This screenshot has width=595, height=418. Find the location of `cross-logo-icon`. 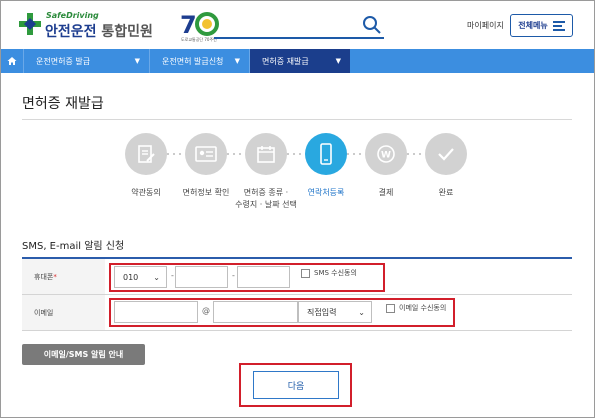

cross-logo-icon is located at coordinates (30, 24).